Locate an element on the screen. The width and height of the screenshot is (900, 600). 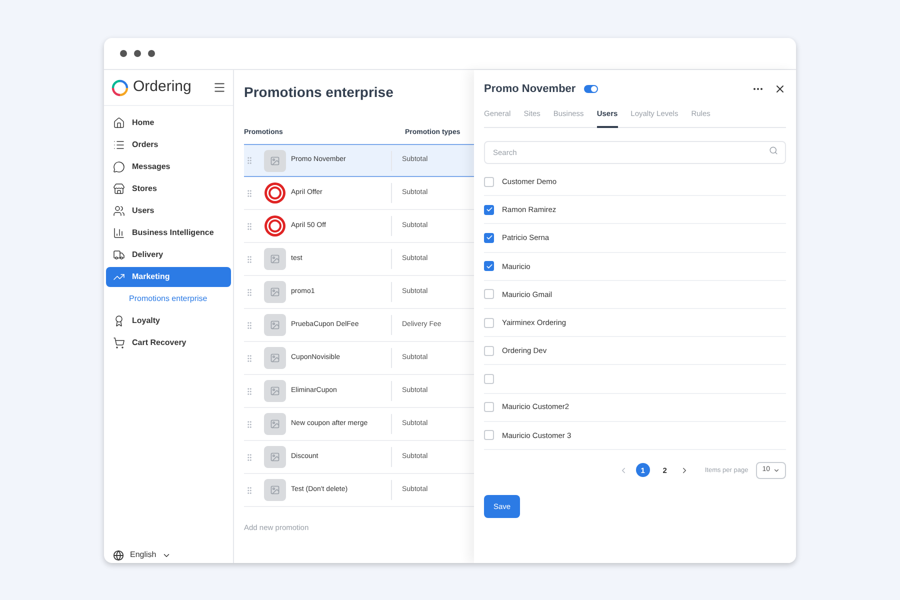
search-icon is located at coordinates (773, 150).